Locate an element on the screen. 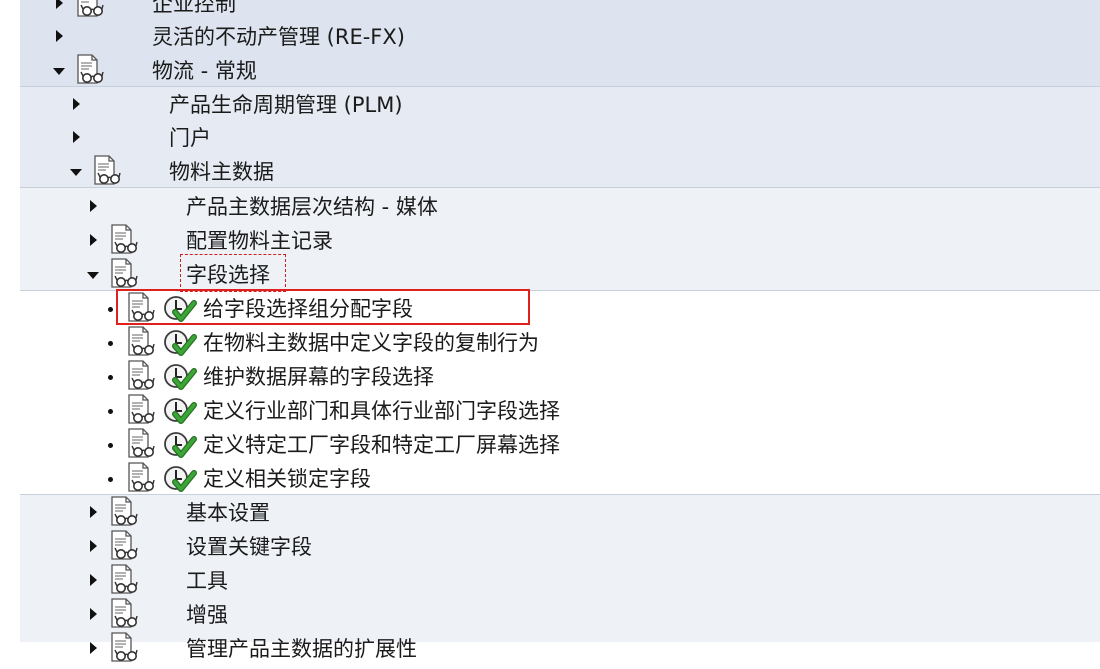  tree-node: 维护数据屏幕的字段选择 is located at coordinates (550, 377).